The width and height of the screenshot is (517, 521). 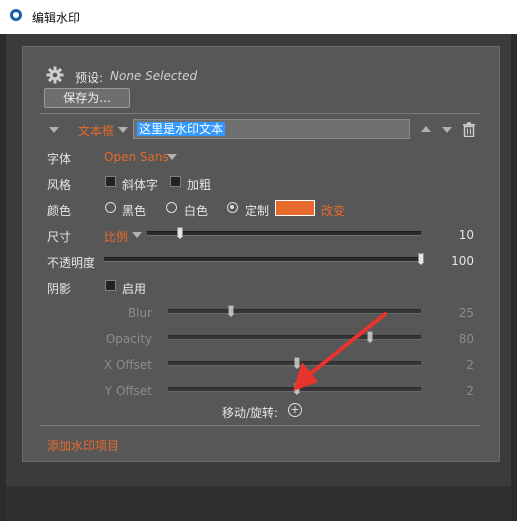 What do you see at coordinates (3, 277) in the screenshot?
I see `left-edge` at bounding box center [3, 277].